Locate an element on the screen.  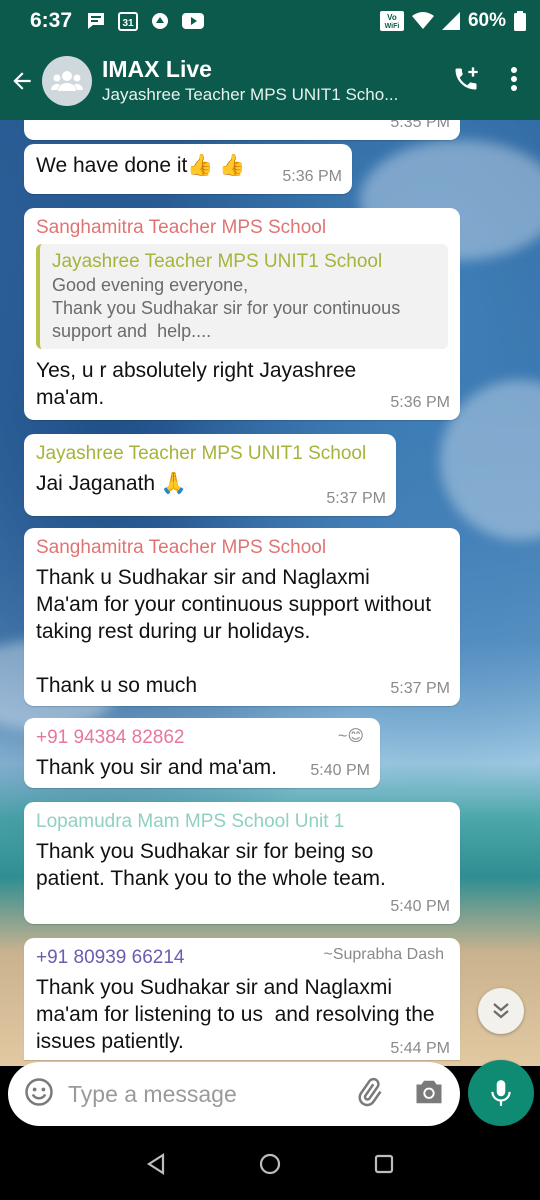
group-icon is located at coordinates (67, 81).